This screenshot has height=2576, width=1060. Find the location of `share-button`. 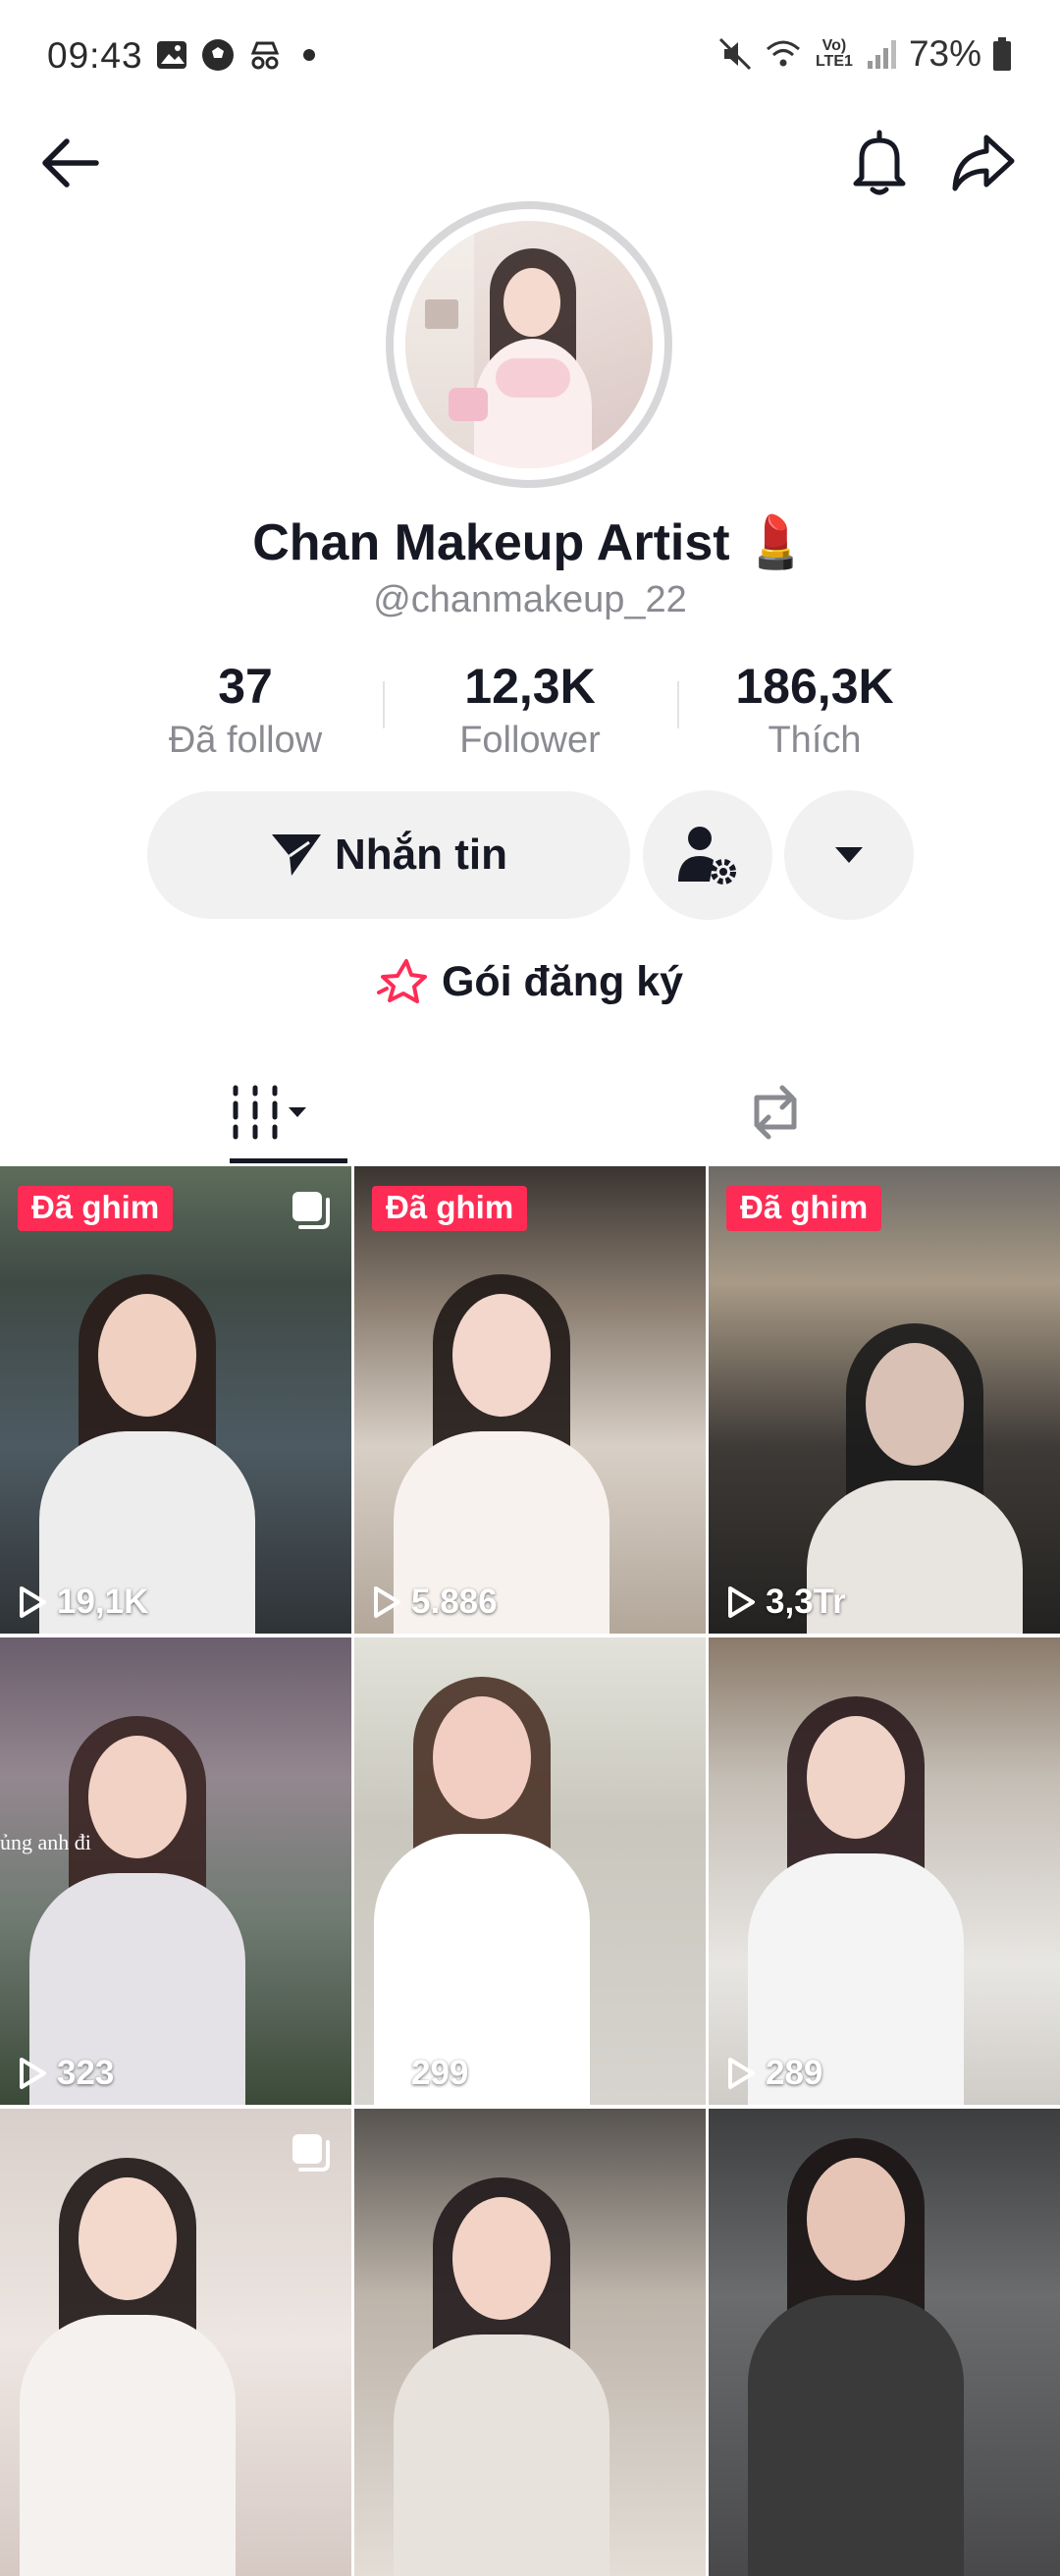

share-button is located at coordinates (983, 163).